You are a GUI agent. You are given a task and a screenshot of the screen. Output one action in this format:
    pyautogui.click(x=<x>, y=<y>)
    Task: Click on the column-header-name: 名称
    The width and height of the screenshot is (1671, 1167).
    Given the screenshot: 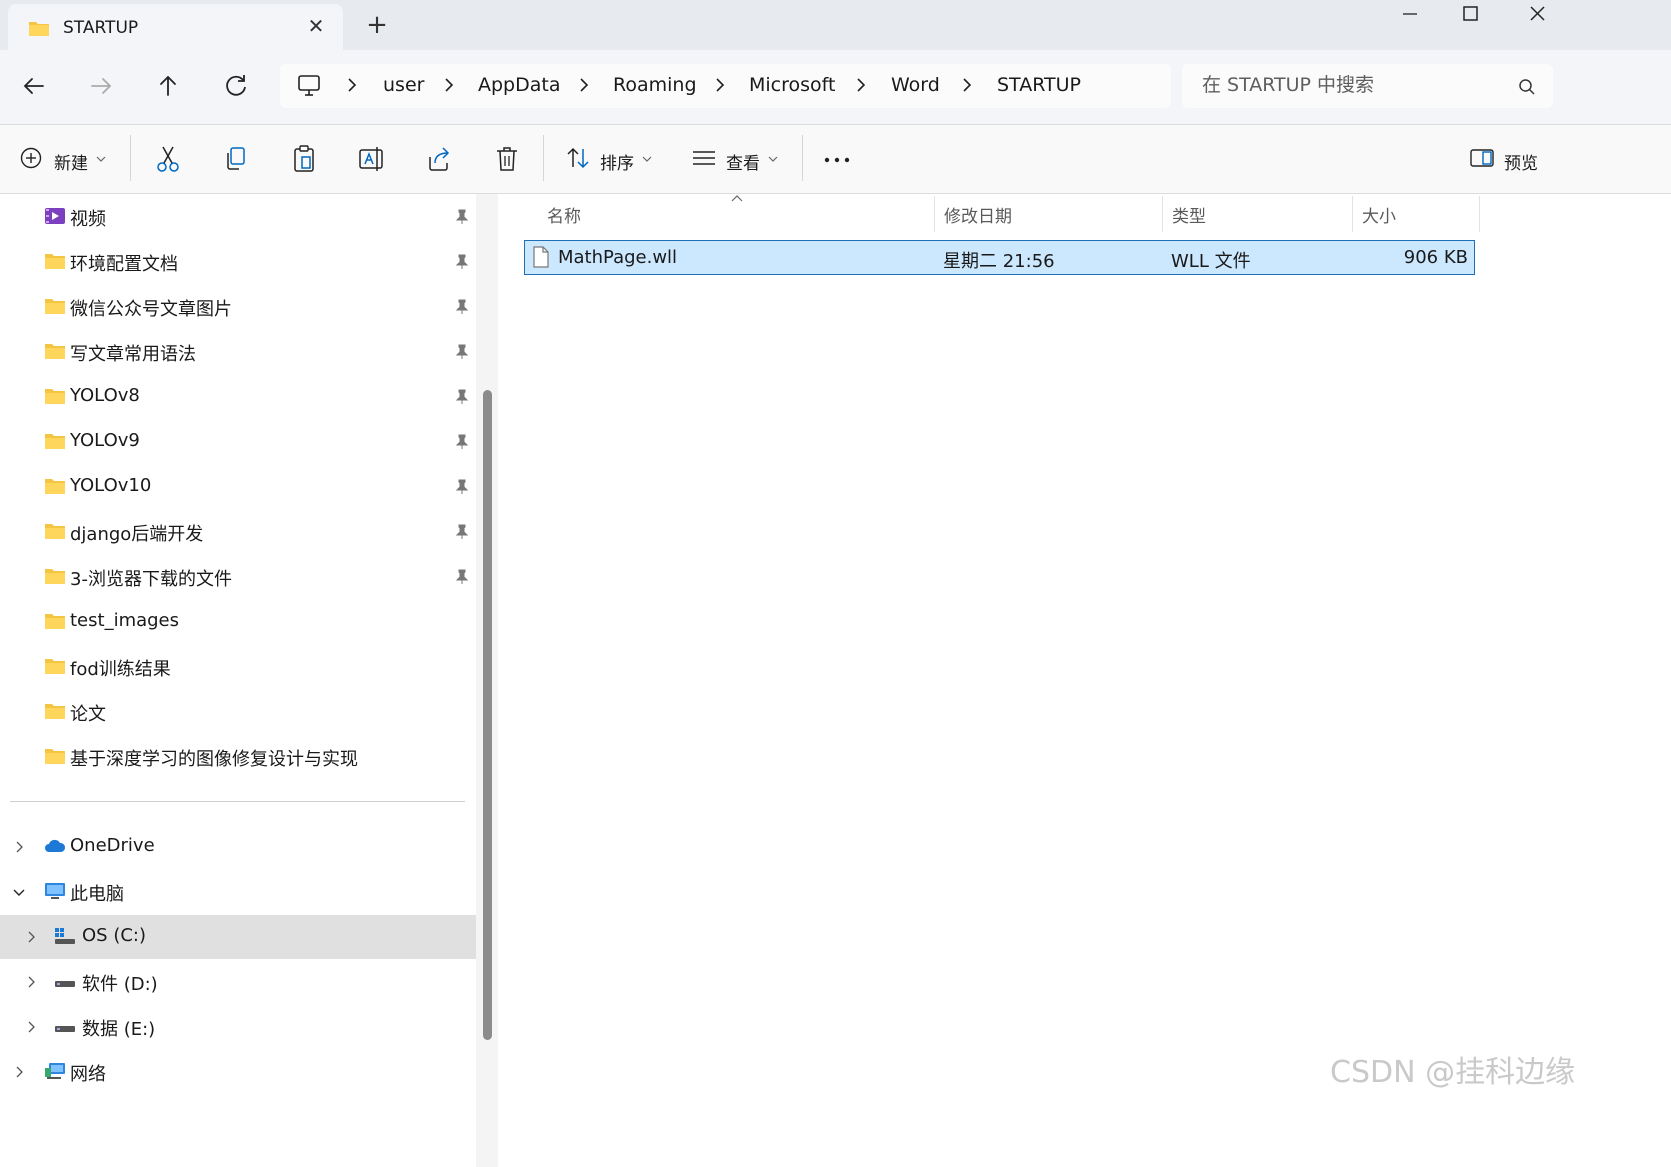 What is the action you would take?
    pyautogui.click(x=564, y=214)
    